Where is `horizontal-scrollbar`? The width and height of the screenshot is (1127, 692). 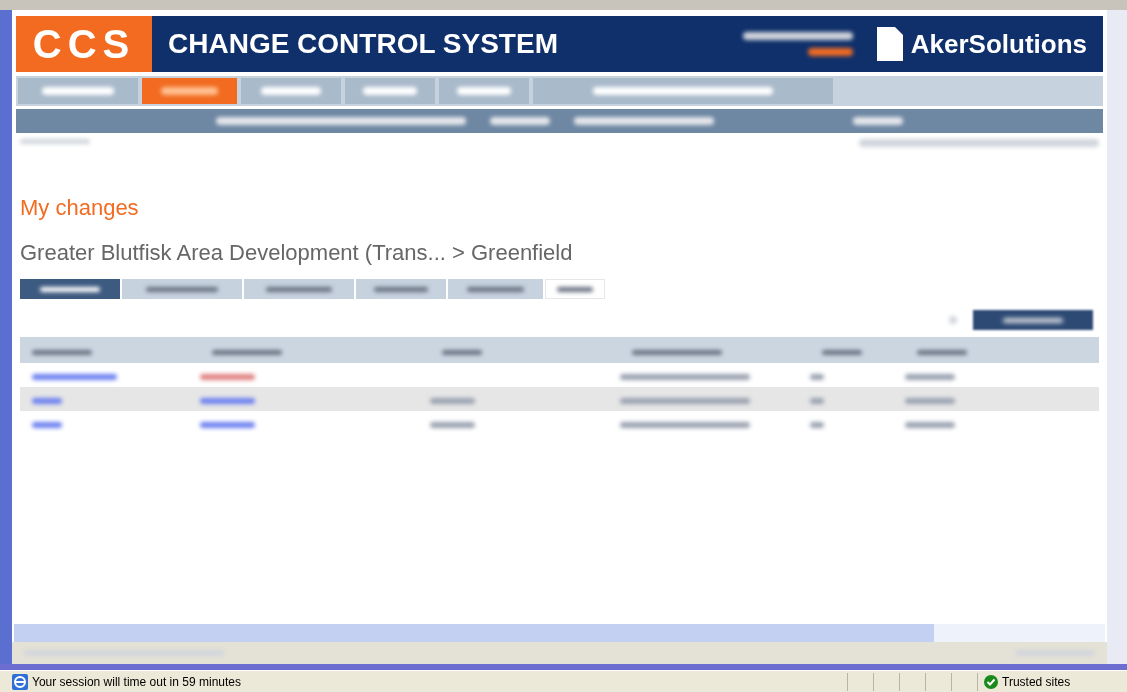 horizontal-scrollbar is located at coordinates (559, 633).